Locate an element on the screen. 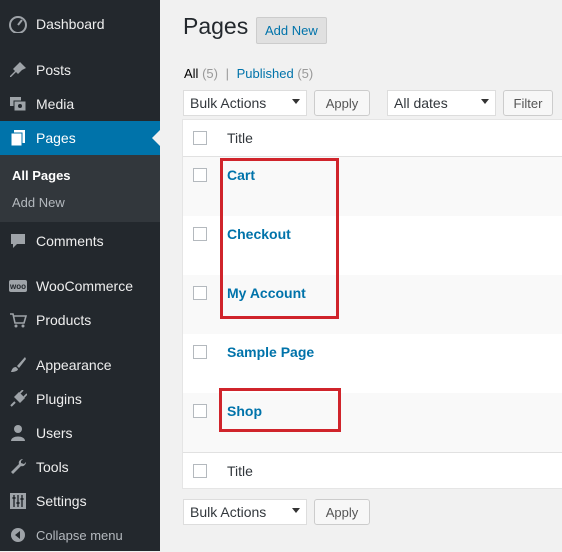 The width and height of the screenshot is (562, 552). page-link-sample-page: Sample Page is located at coordinates (270, 352).